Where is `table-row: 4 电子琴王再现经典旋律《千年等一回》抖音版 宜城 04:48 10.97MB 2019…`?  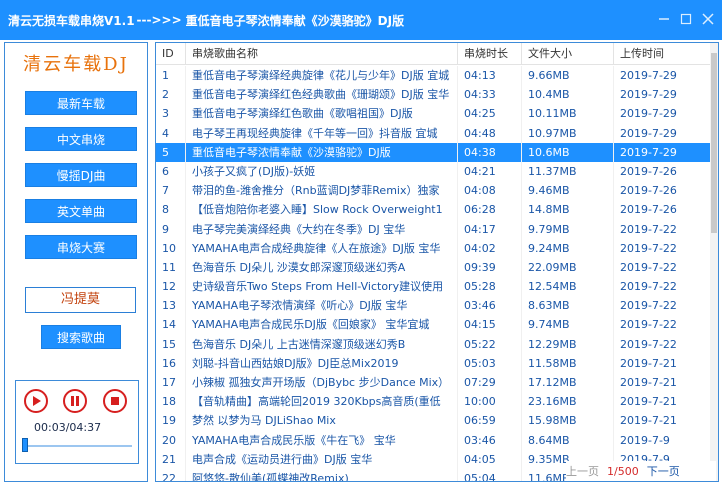 table-row: 4 电子琴王再现经典旋律《千年等一回》抖音版 宜城 04:48 10.97MB 2019… is located at coordinates (433, 133).